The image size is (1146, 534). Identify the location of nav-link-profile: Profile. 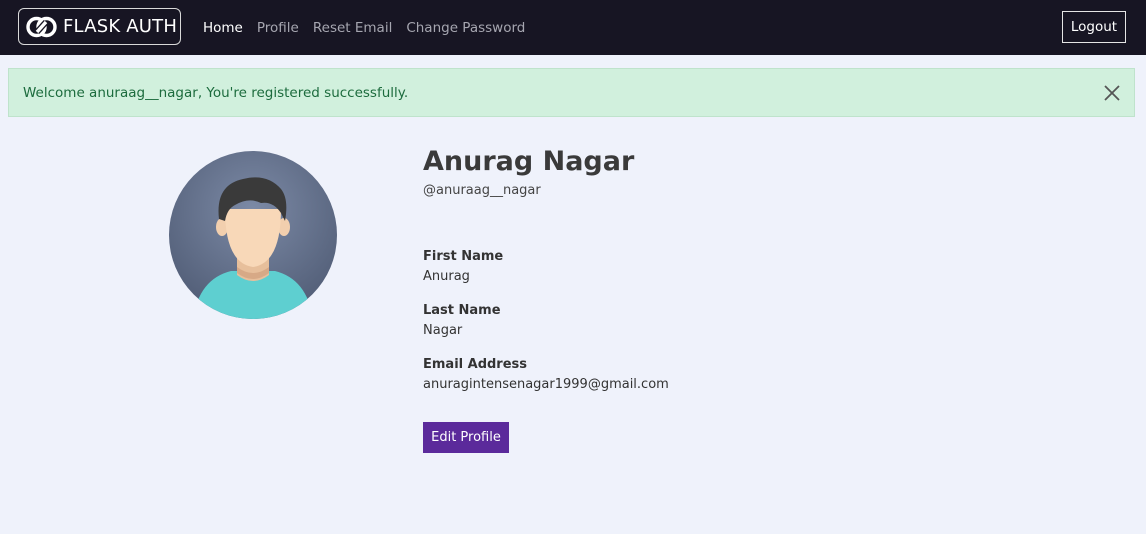
(278, 28).